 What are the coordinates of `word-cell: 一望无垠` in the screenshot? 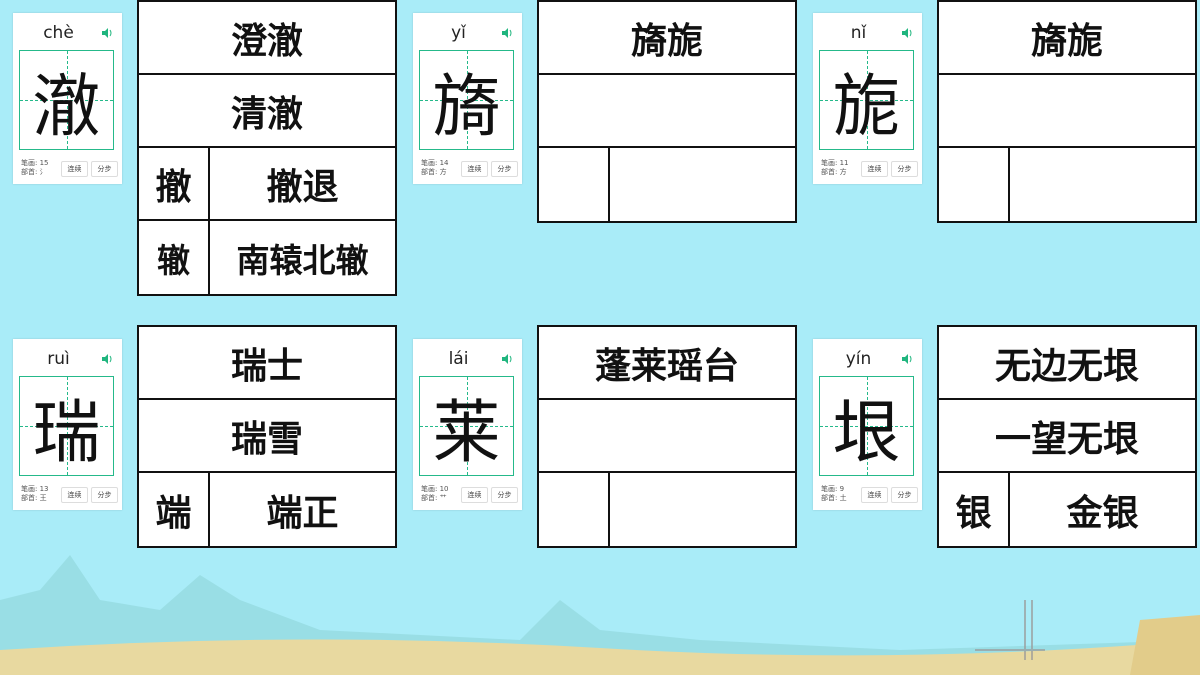 It's located at (1067, 436).